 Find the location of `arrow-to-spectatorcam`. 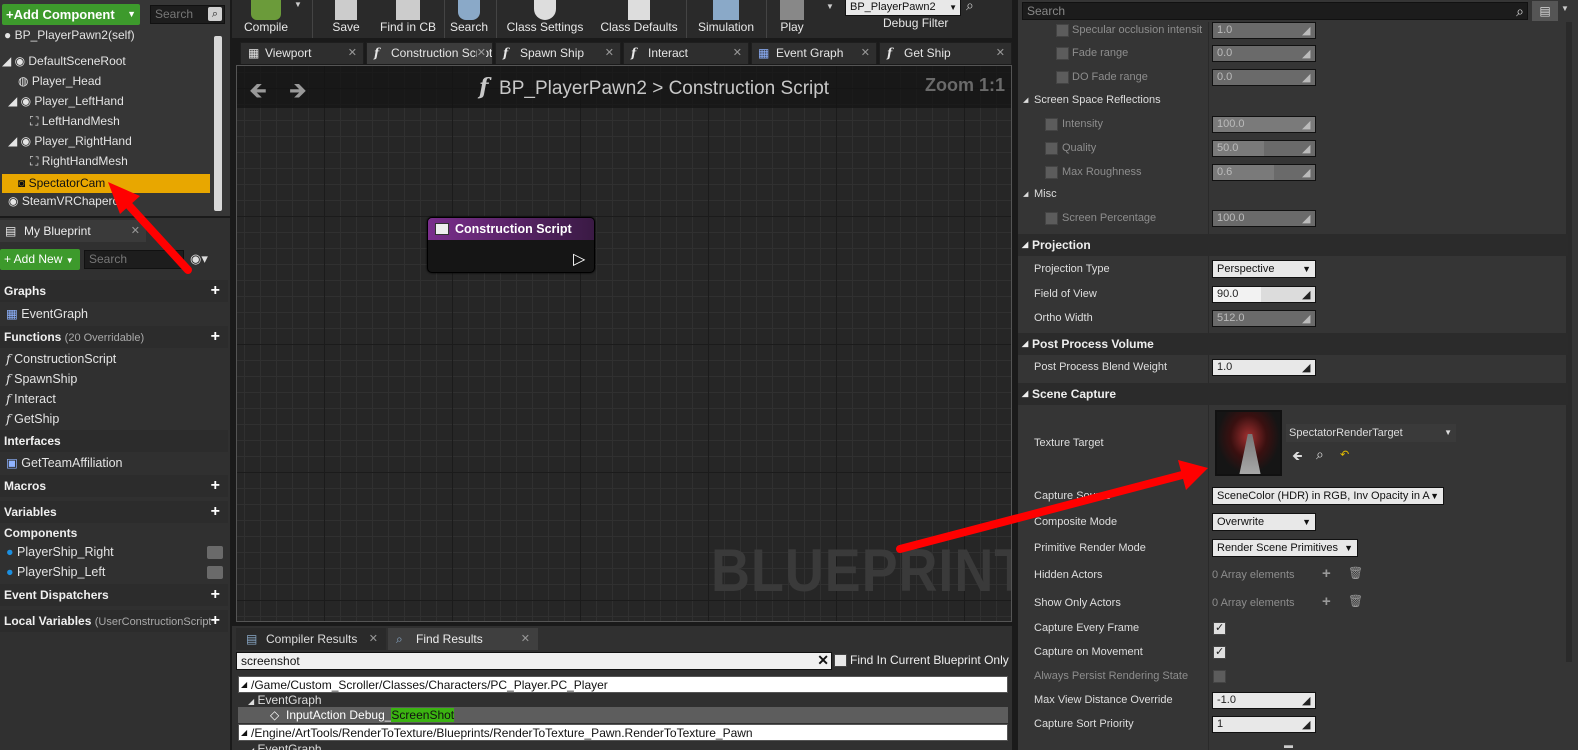

arrow-to-spectatorcam is located at coordinates (150, 228).